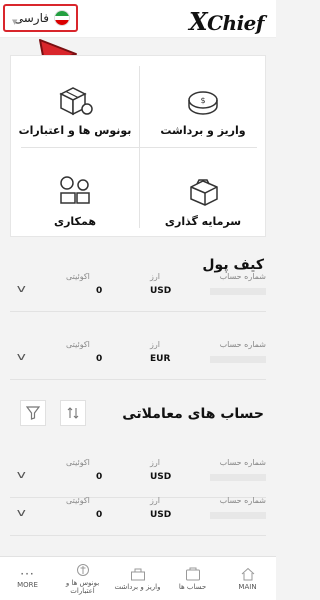  What do you see at coordinates (15, 22) in the screenshot?
I see `chevron-down-icon: ▼` at bounding box center [15, 22].